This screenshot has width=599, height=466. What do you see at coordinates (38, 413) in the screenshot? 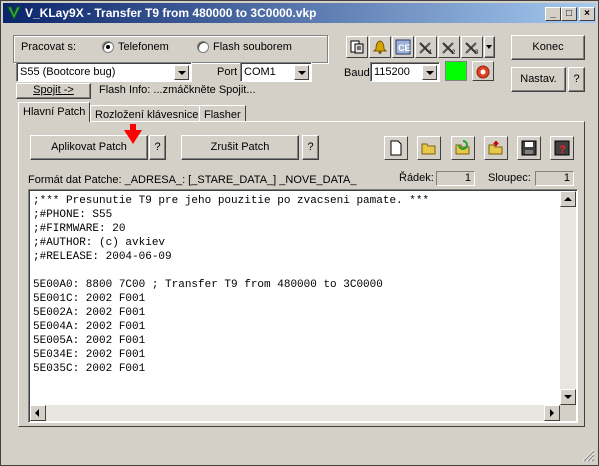
I see `scroll-left-button` at bounding box center [38, 413].